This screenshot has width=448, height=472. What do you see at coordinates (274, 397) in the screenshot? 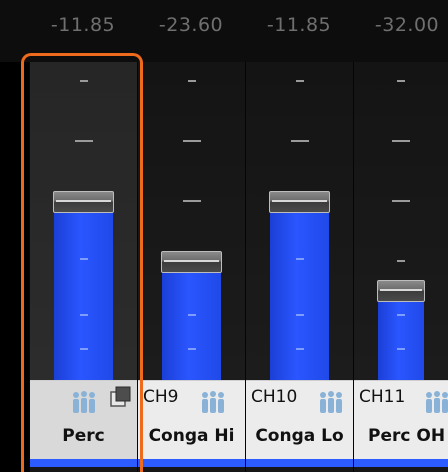
I see `channel-number: CH10` at bounding box center [274, 397].